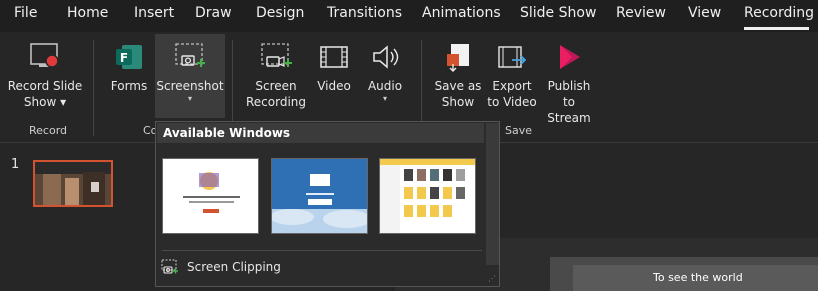 The image size is (818, 291). What do you see at coordinates (458, 58) in the screenshot?
I see `save-as-show-icon` at bounding box center [458, 58].